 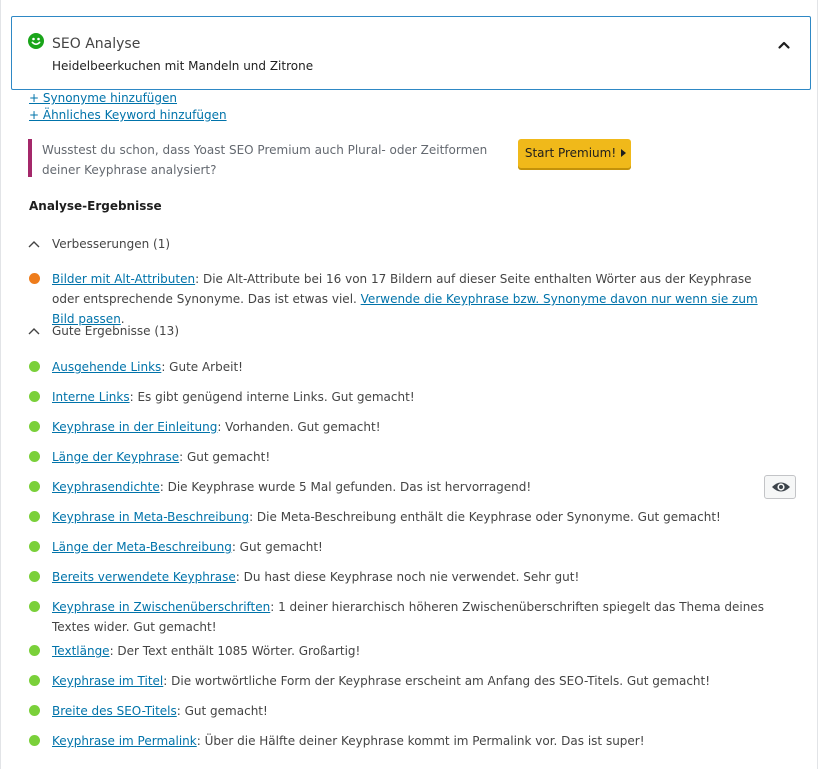 I want to click on result-link: Ausgehende Links, so click(x=106, y=367).